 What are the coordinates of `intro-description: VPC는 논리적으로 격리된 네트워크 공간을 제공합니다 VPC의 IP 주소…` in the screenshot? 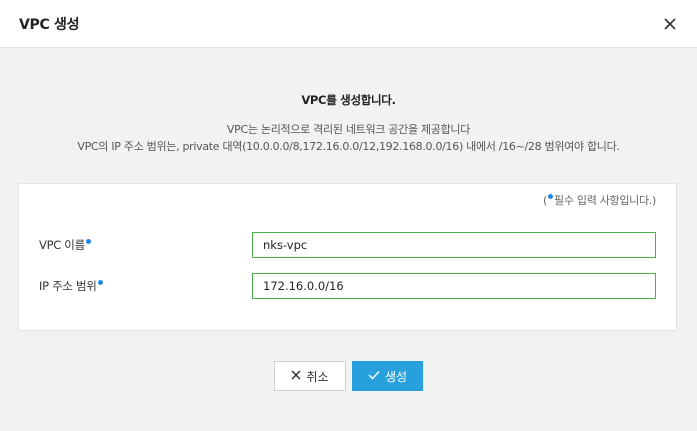 It's located at (348, 138).